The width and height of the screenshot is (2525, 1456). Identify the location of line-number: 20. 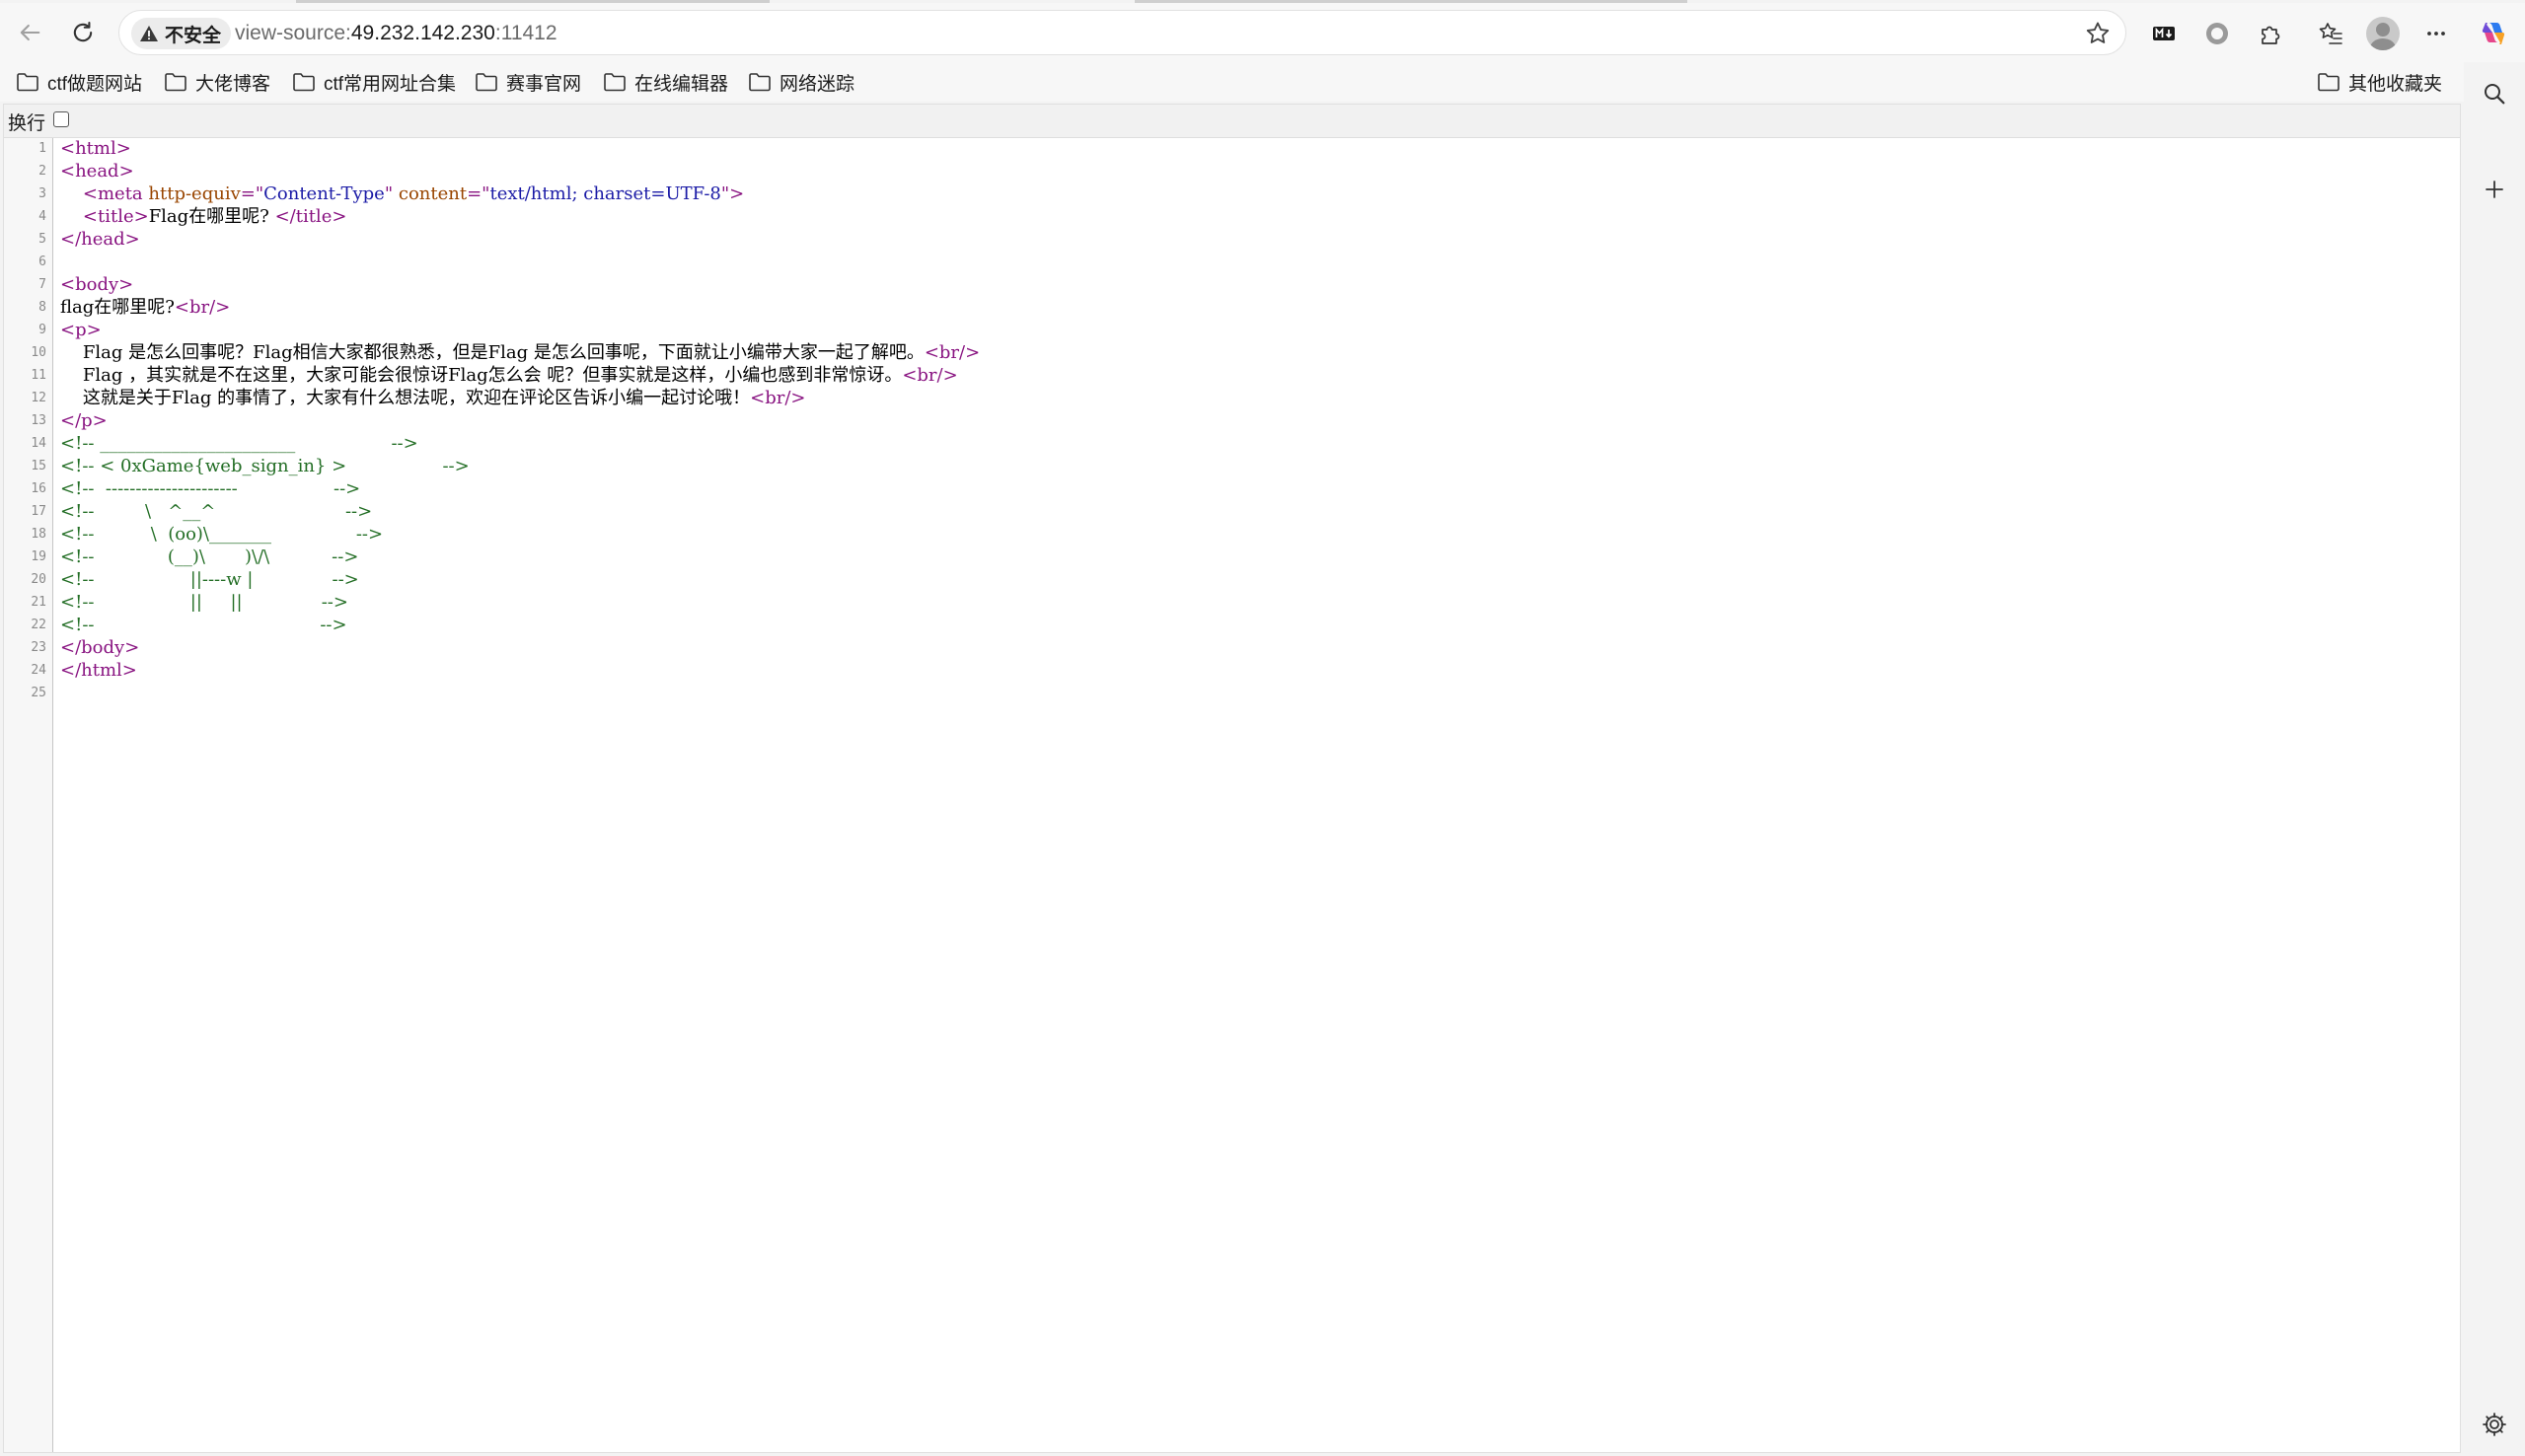
(38, 579).